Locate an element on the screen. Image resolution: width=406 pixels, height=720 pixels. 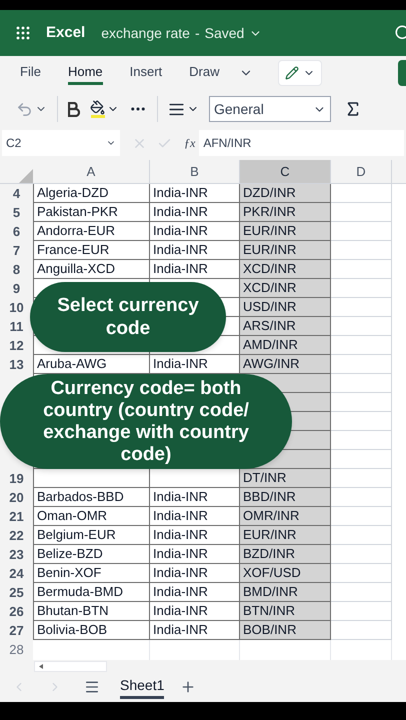
callout-tooltip: Currency code= both country (country code/ exchange with country code) is located at coordinates (146, 421).